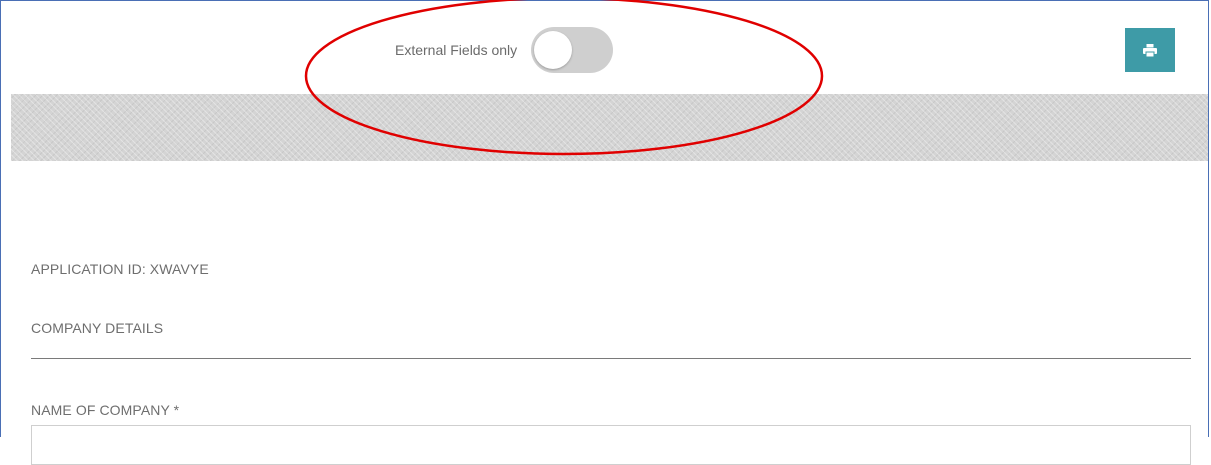  I want to click on company-name-label: NAME OF COMPANY *, so click(105, 410).